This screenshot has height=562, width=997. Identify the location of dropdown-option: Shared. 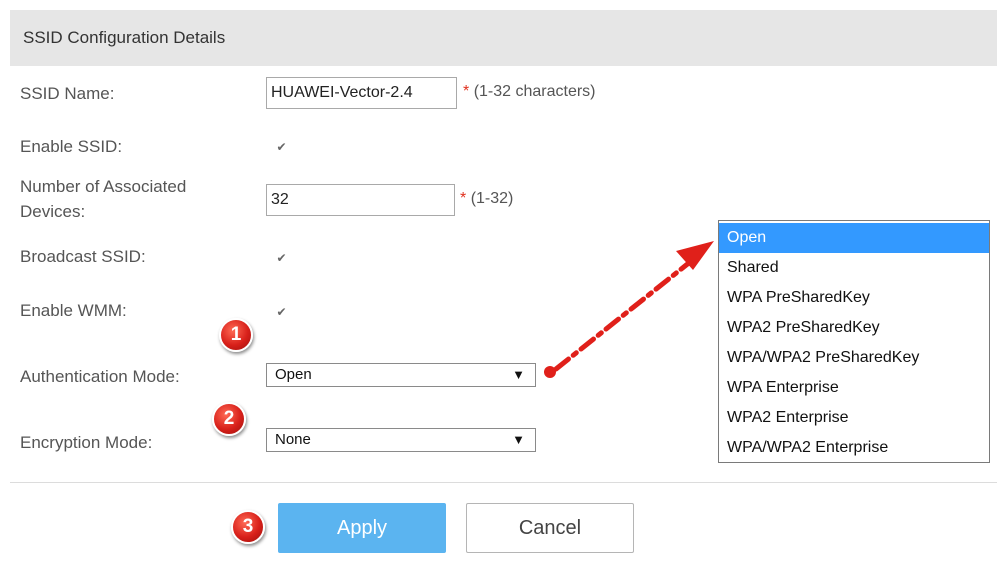
(854, 268).